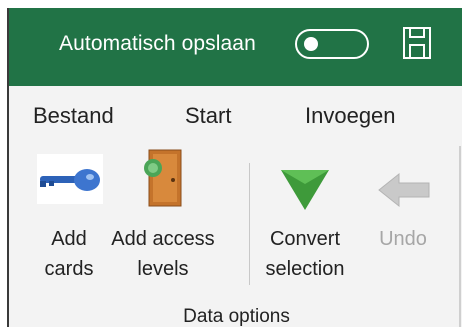  I want to click on convert-selection-label-2: selection, so click(305, 269).